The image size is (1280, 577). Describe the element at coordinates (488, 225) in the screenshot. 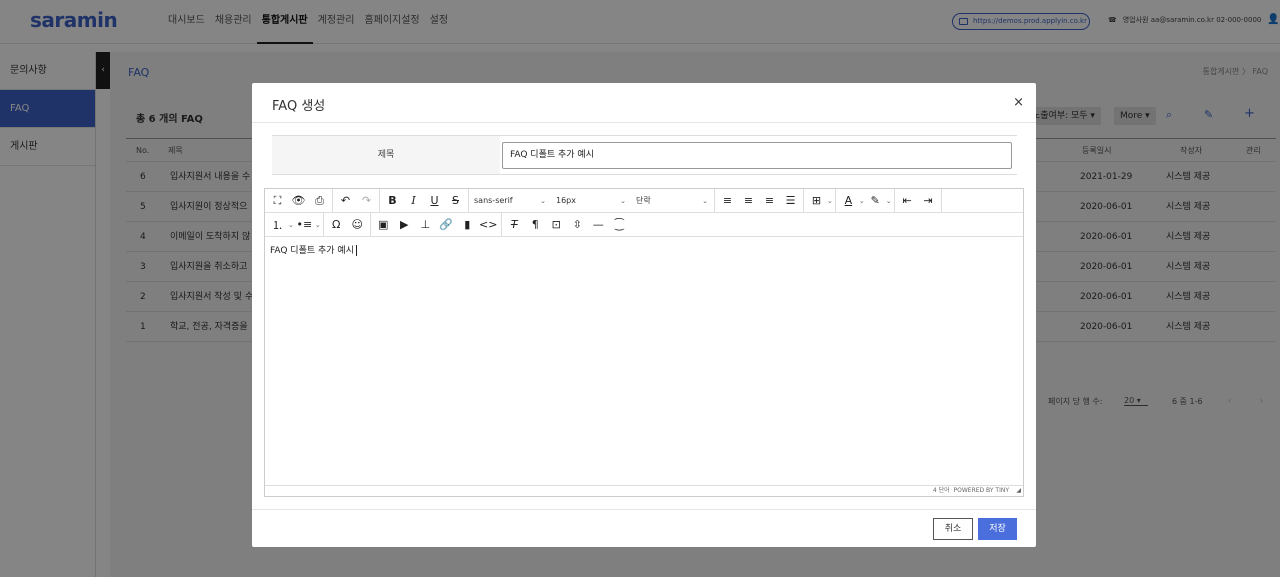

I see `code-icon: <>` at that location.